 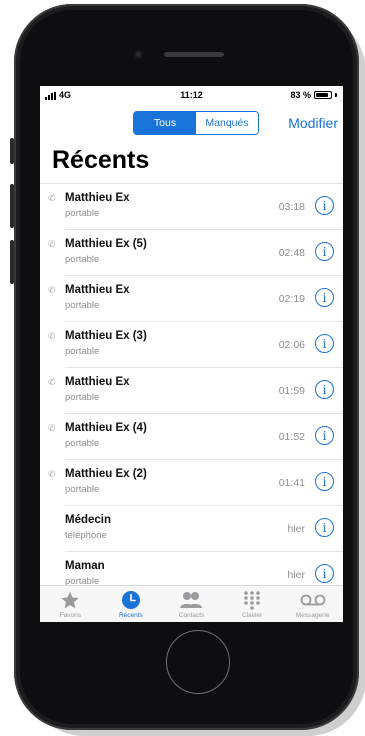 I want to click on call-time: 03:18, so click(x=291, y=207).